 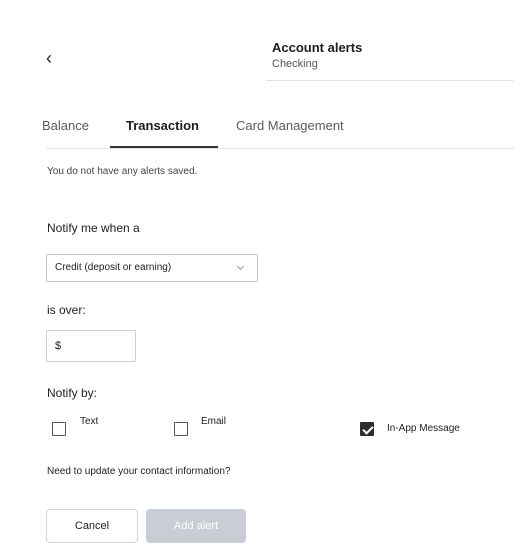 I want to click on in-app-message-checkbox, so click(x=367, y=429).